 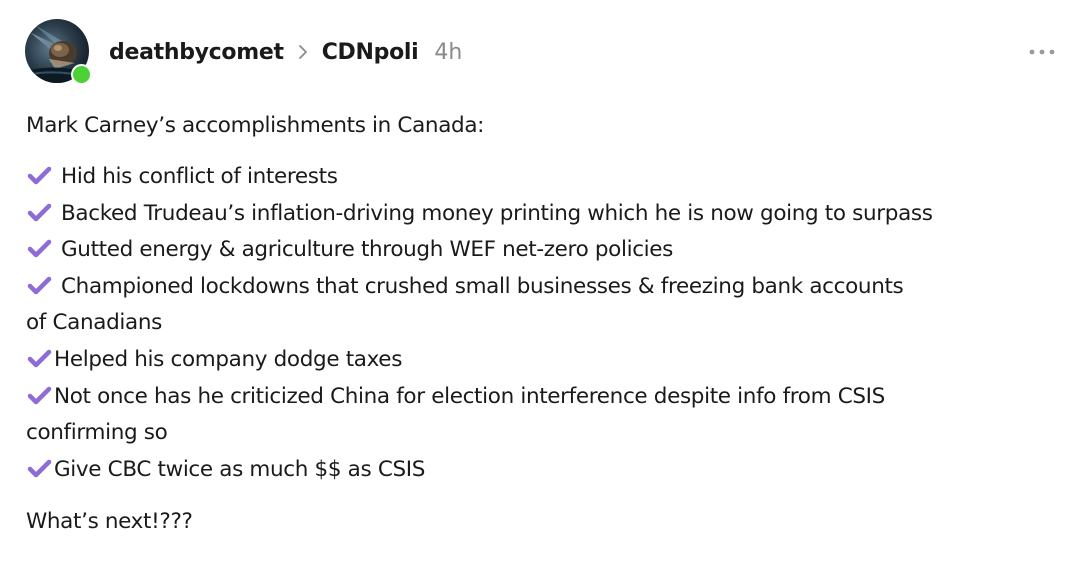 I want to click on post-header: deathbycomet CDNpoli 4h, so click(x=285, y=52).